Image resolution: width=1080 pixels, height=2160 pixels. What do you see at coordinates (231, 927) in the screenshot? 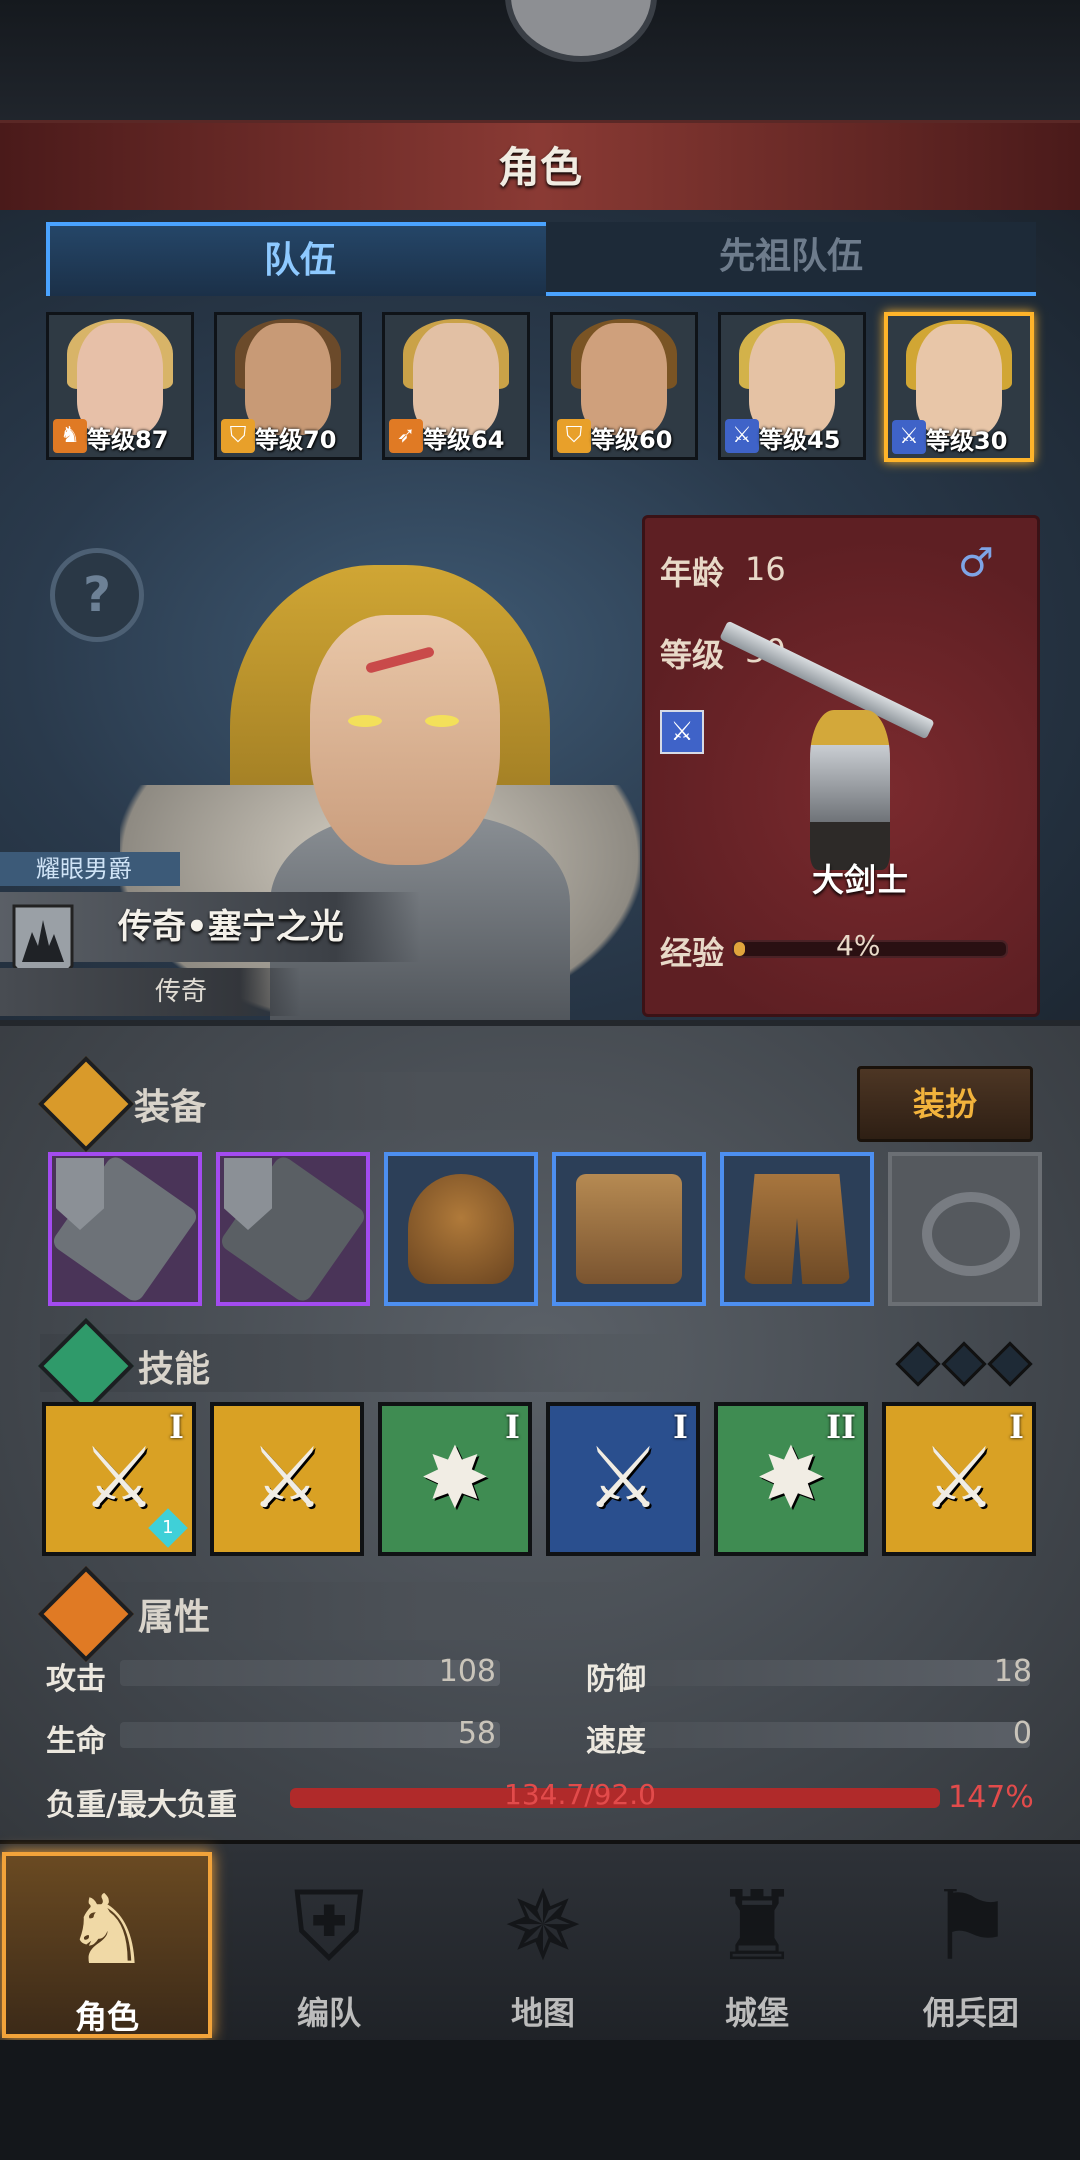
I see `hero-name: 传奇•塞宁之光` at bounding box center [231, 927].